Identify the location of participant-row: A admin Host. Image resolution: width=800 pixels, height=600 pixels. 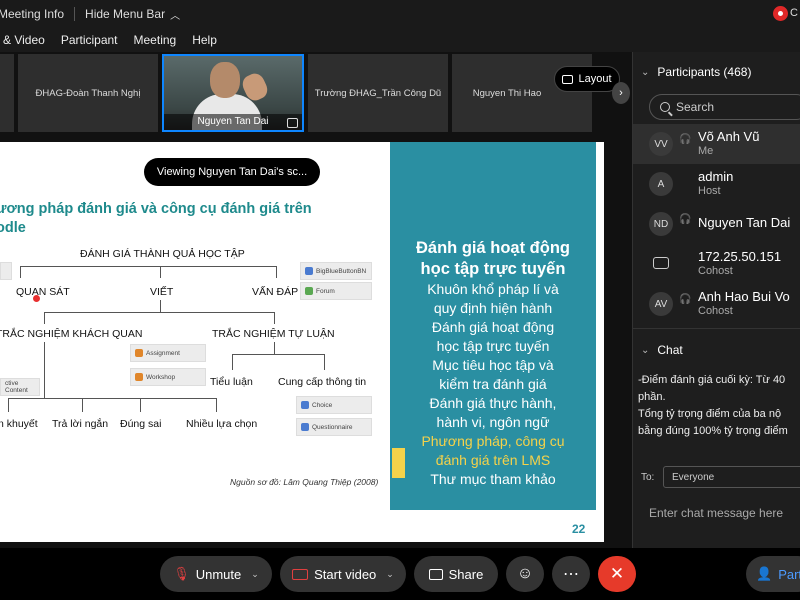
(716, 184).